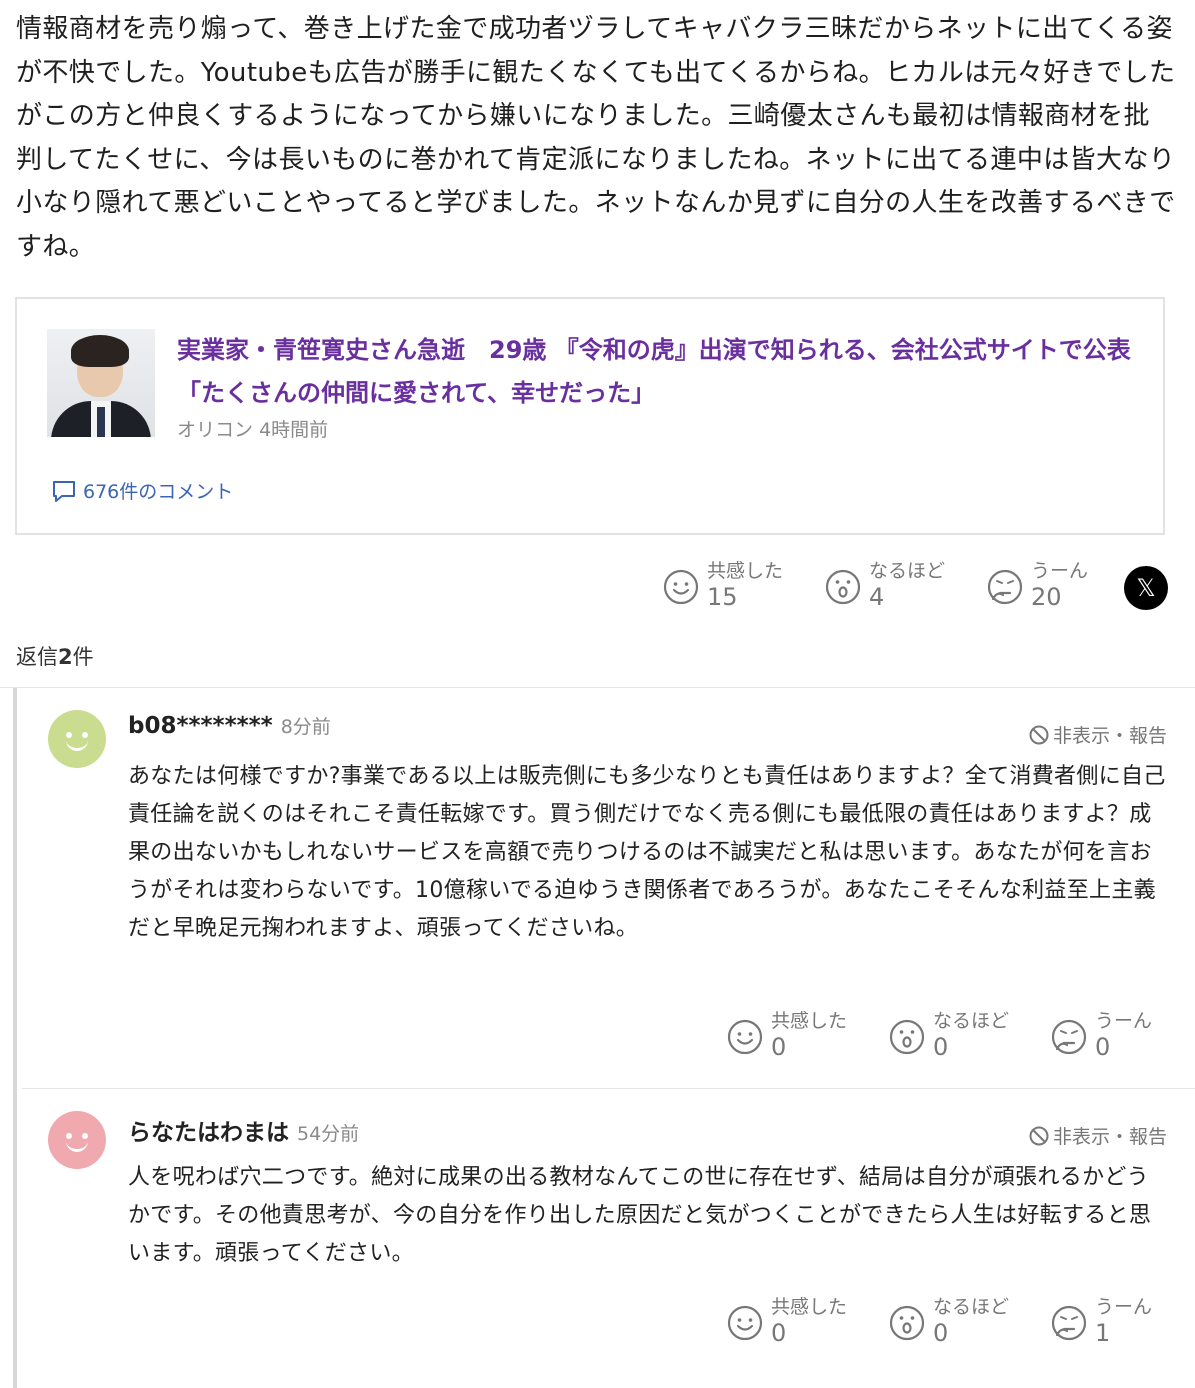  Describe the element at coordinates (907, 571) in the screenshot. I see `naruhodo-label: なるほど` at that location.